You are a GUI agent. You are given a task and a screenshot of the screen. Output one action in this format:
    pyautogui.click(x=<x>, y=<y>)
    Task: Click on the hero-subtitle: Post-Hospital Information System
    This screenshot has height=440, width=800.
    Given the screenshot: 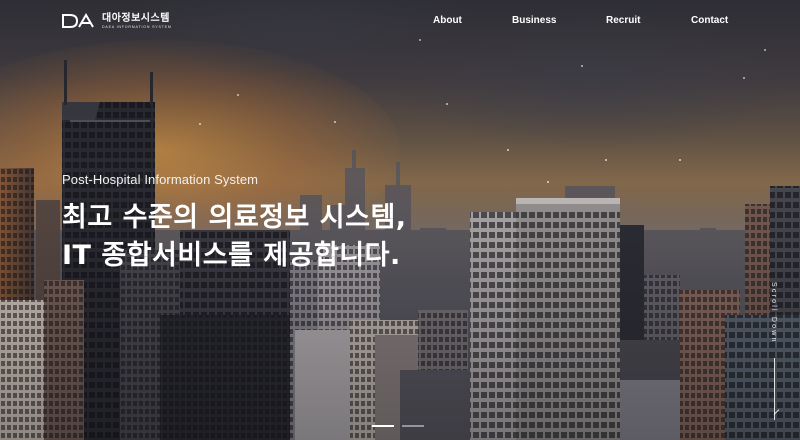 What is the action you would take?
    pyautogui.click(x=160, y=179)
    